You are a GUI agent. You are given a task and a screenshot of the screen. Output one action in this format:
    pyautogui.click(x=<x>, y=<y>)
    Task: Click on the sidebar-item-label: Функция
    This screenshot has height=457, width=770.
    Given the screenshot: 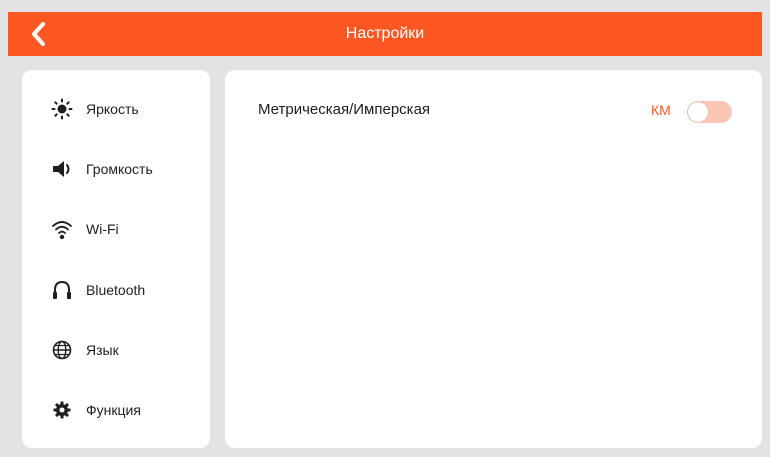 What is the action you would take?
    pyautogui.click(x=113, y=410)
    